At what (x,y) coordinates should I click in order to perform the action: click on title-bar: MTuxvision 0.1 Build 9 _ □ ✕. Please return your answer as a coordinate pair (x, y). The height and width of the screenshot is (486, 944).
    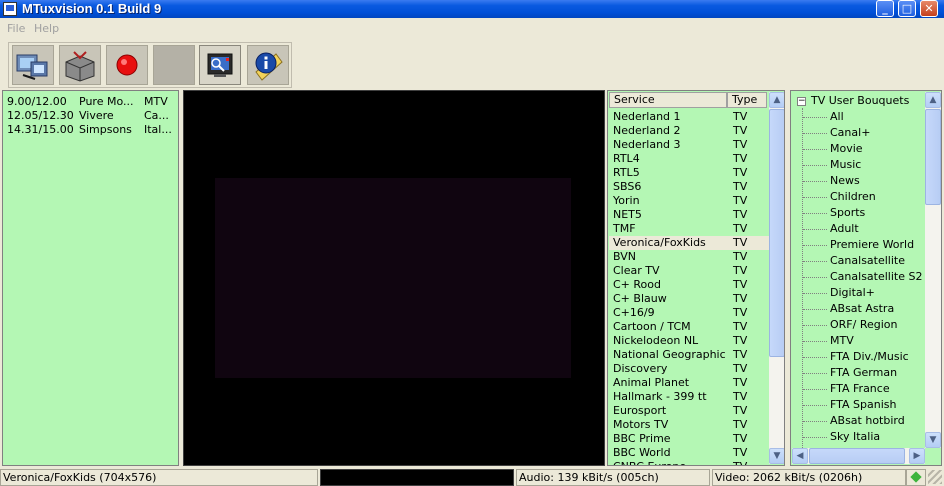
    Looking at the image, I should click on (472, 9).